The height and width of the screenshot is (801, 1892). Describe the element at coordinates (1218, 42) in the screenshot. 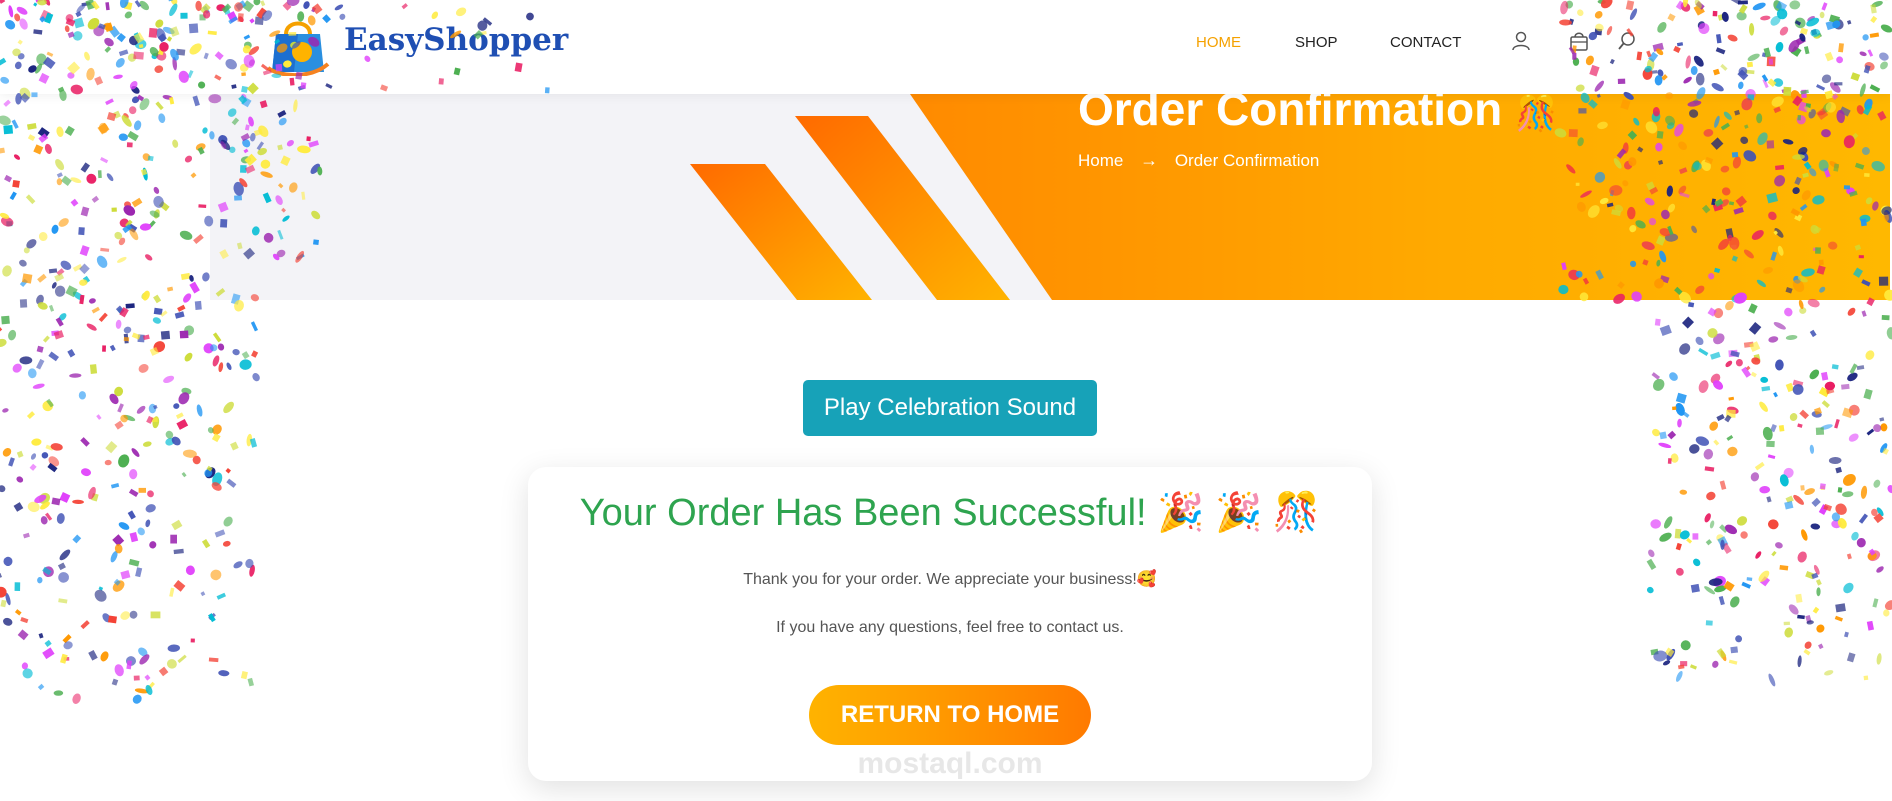

I see `nav-home: HOME` at that location.